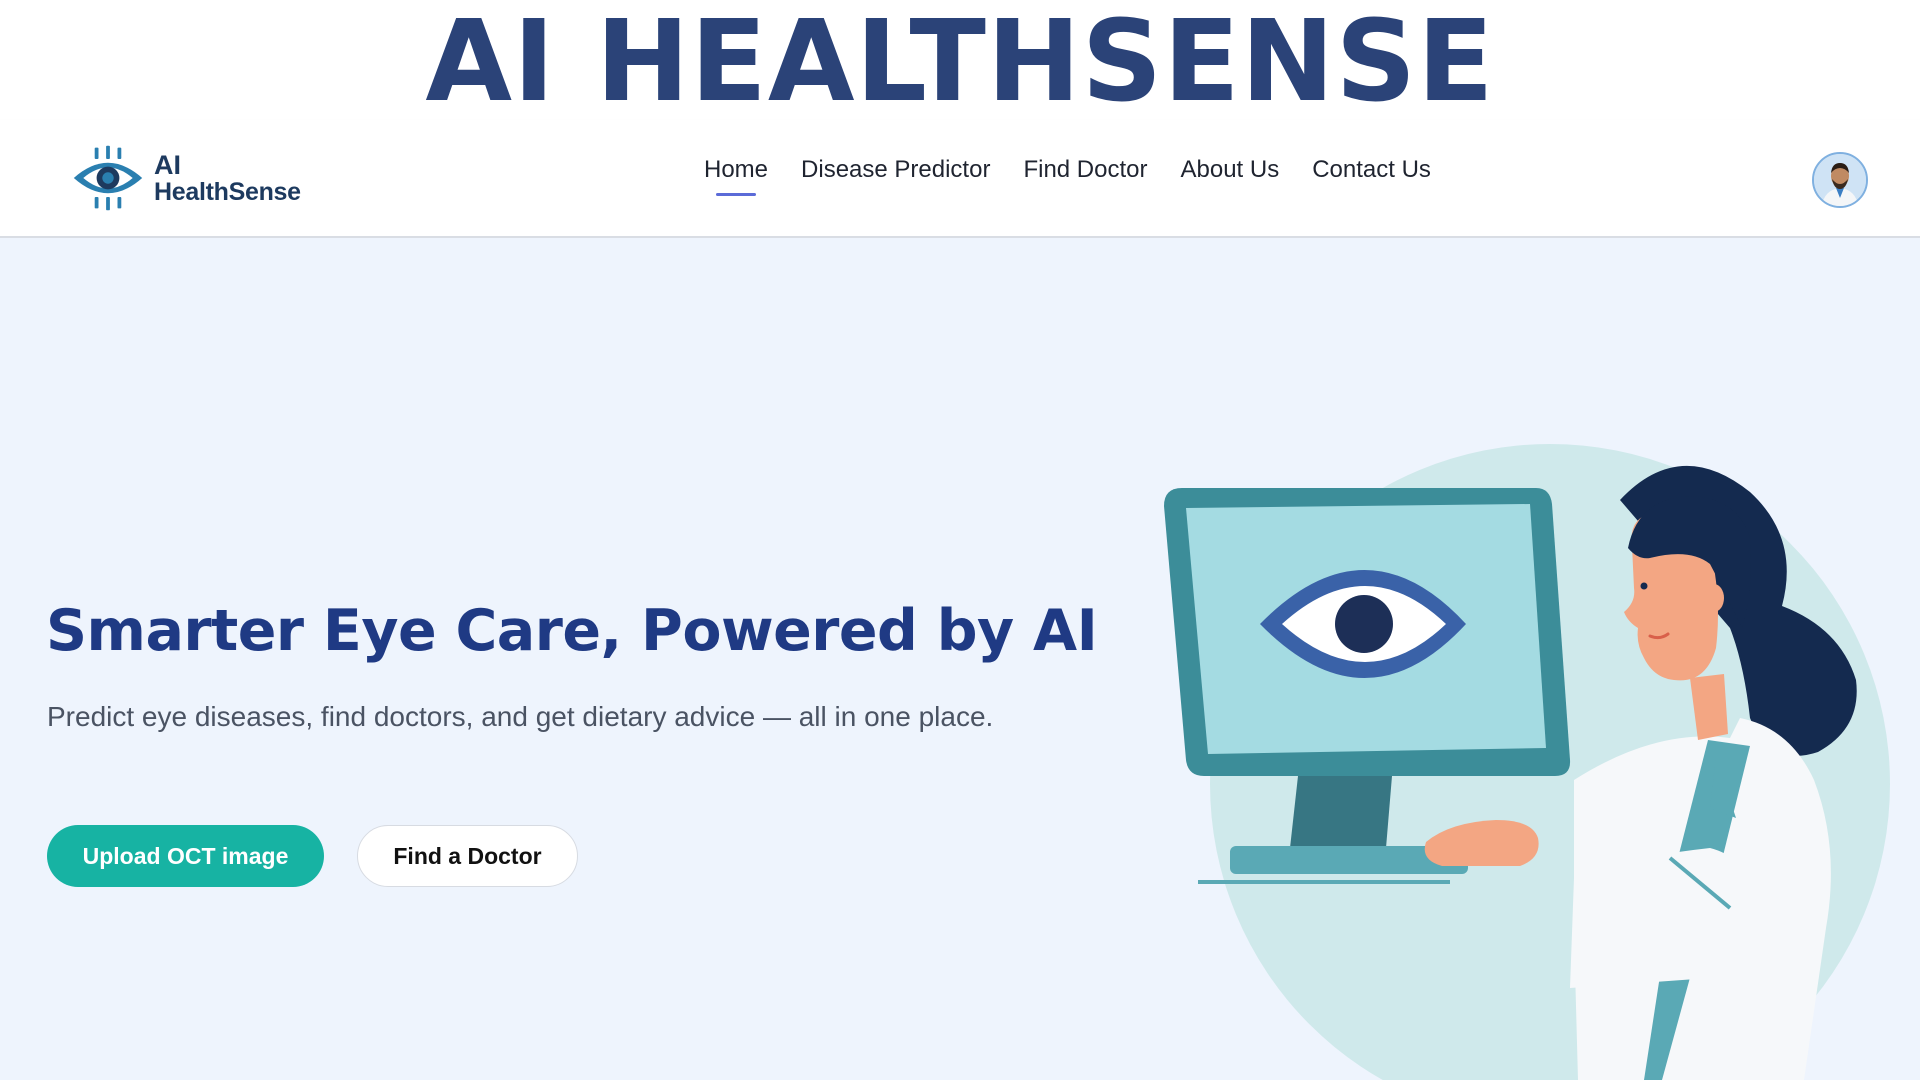 The width and height of the screenshot is (1920, 1080). Describe the element at coordinates (108, 178) in the screenshot. I see `eye-chip-icon` at that location.